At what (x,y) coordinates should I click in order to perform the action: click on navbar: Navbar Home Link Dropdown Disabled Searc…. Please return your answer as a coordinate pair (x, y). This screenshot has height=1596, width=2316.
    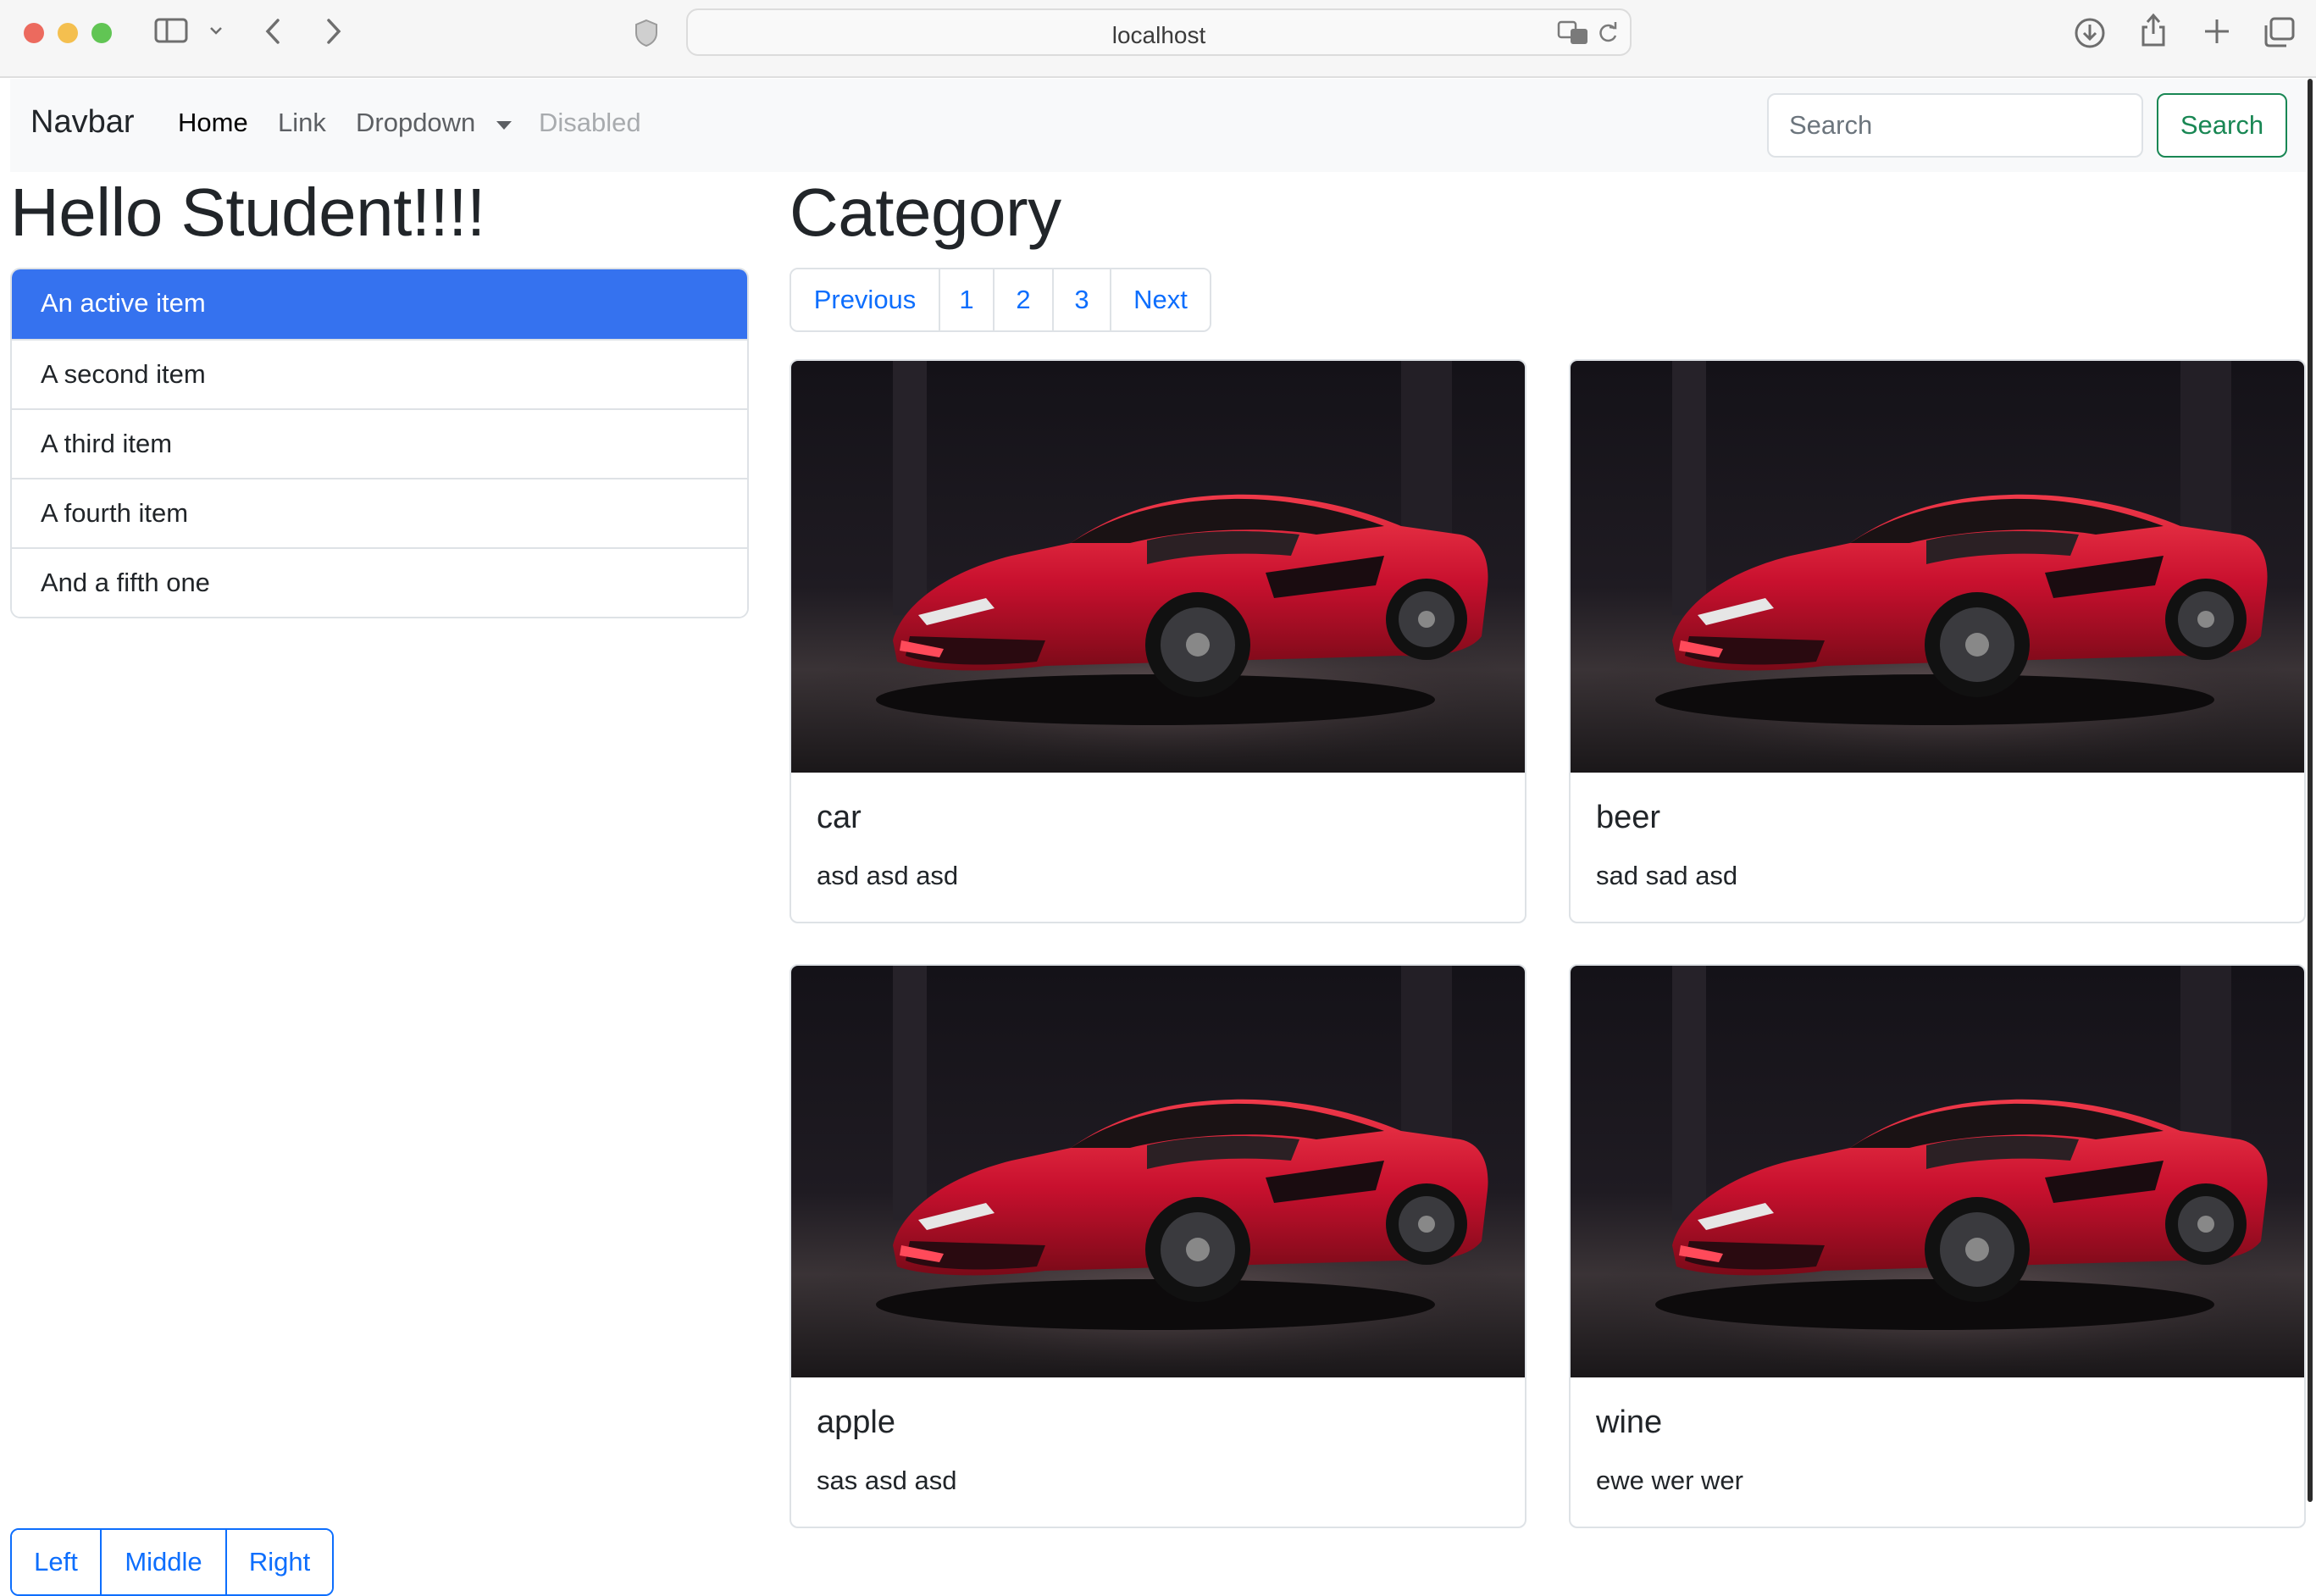
    Looking at the image, I should click on (1158, 125).